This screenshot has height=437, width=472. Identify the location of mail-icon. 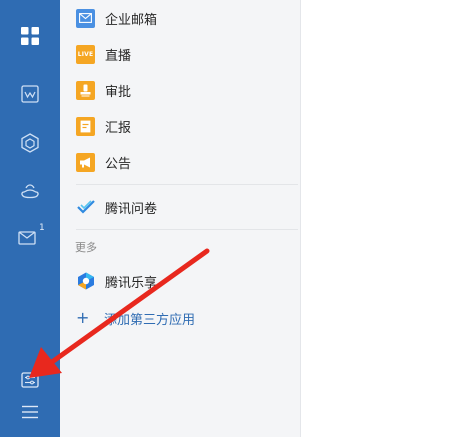
(85, 18).